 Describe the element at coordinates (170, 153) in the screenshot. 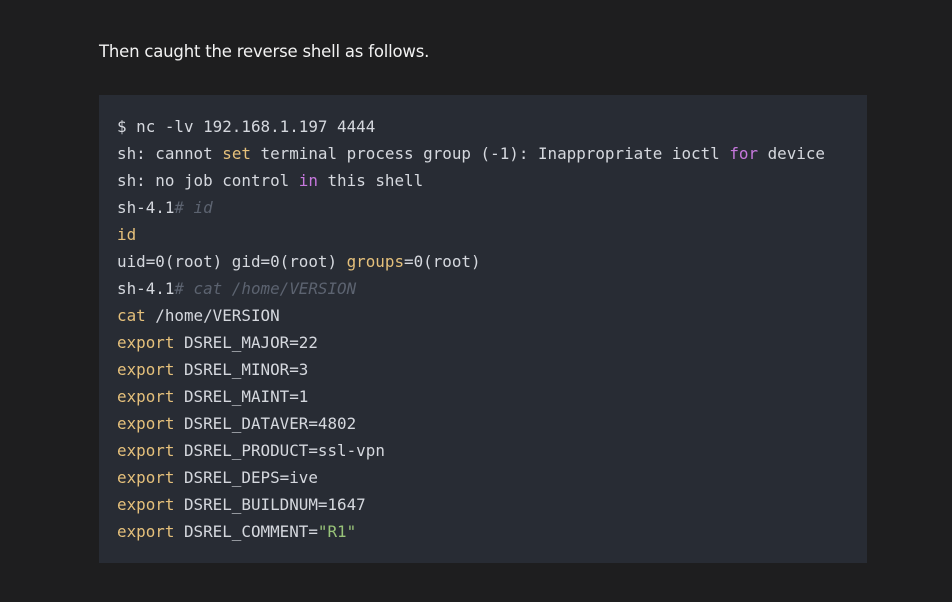

I see `code-text: sh: cannot` at that location.